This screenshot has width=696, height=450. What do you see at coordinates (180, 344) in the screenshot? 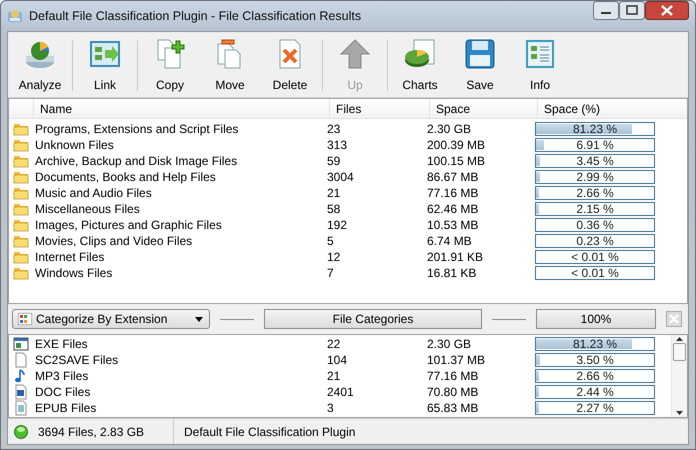
I see `name-cell: EXE Files` at bounding box center [180, 344].